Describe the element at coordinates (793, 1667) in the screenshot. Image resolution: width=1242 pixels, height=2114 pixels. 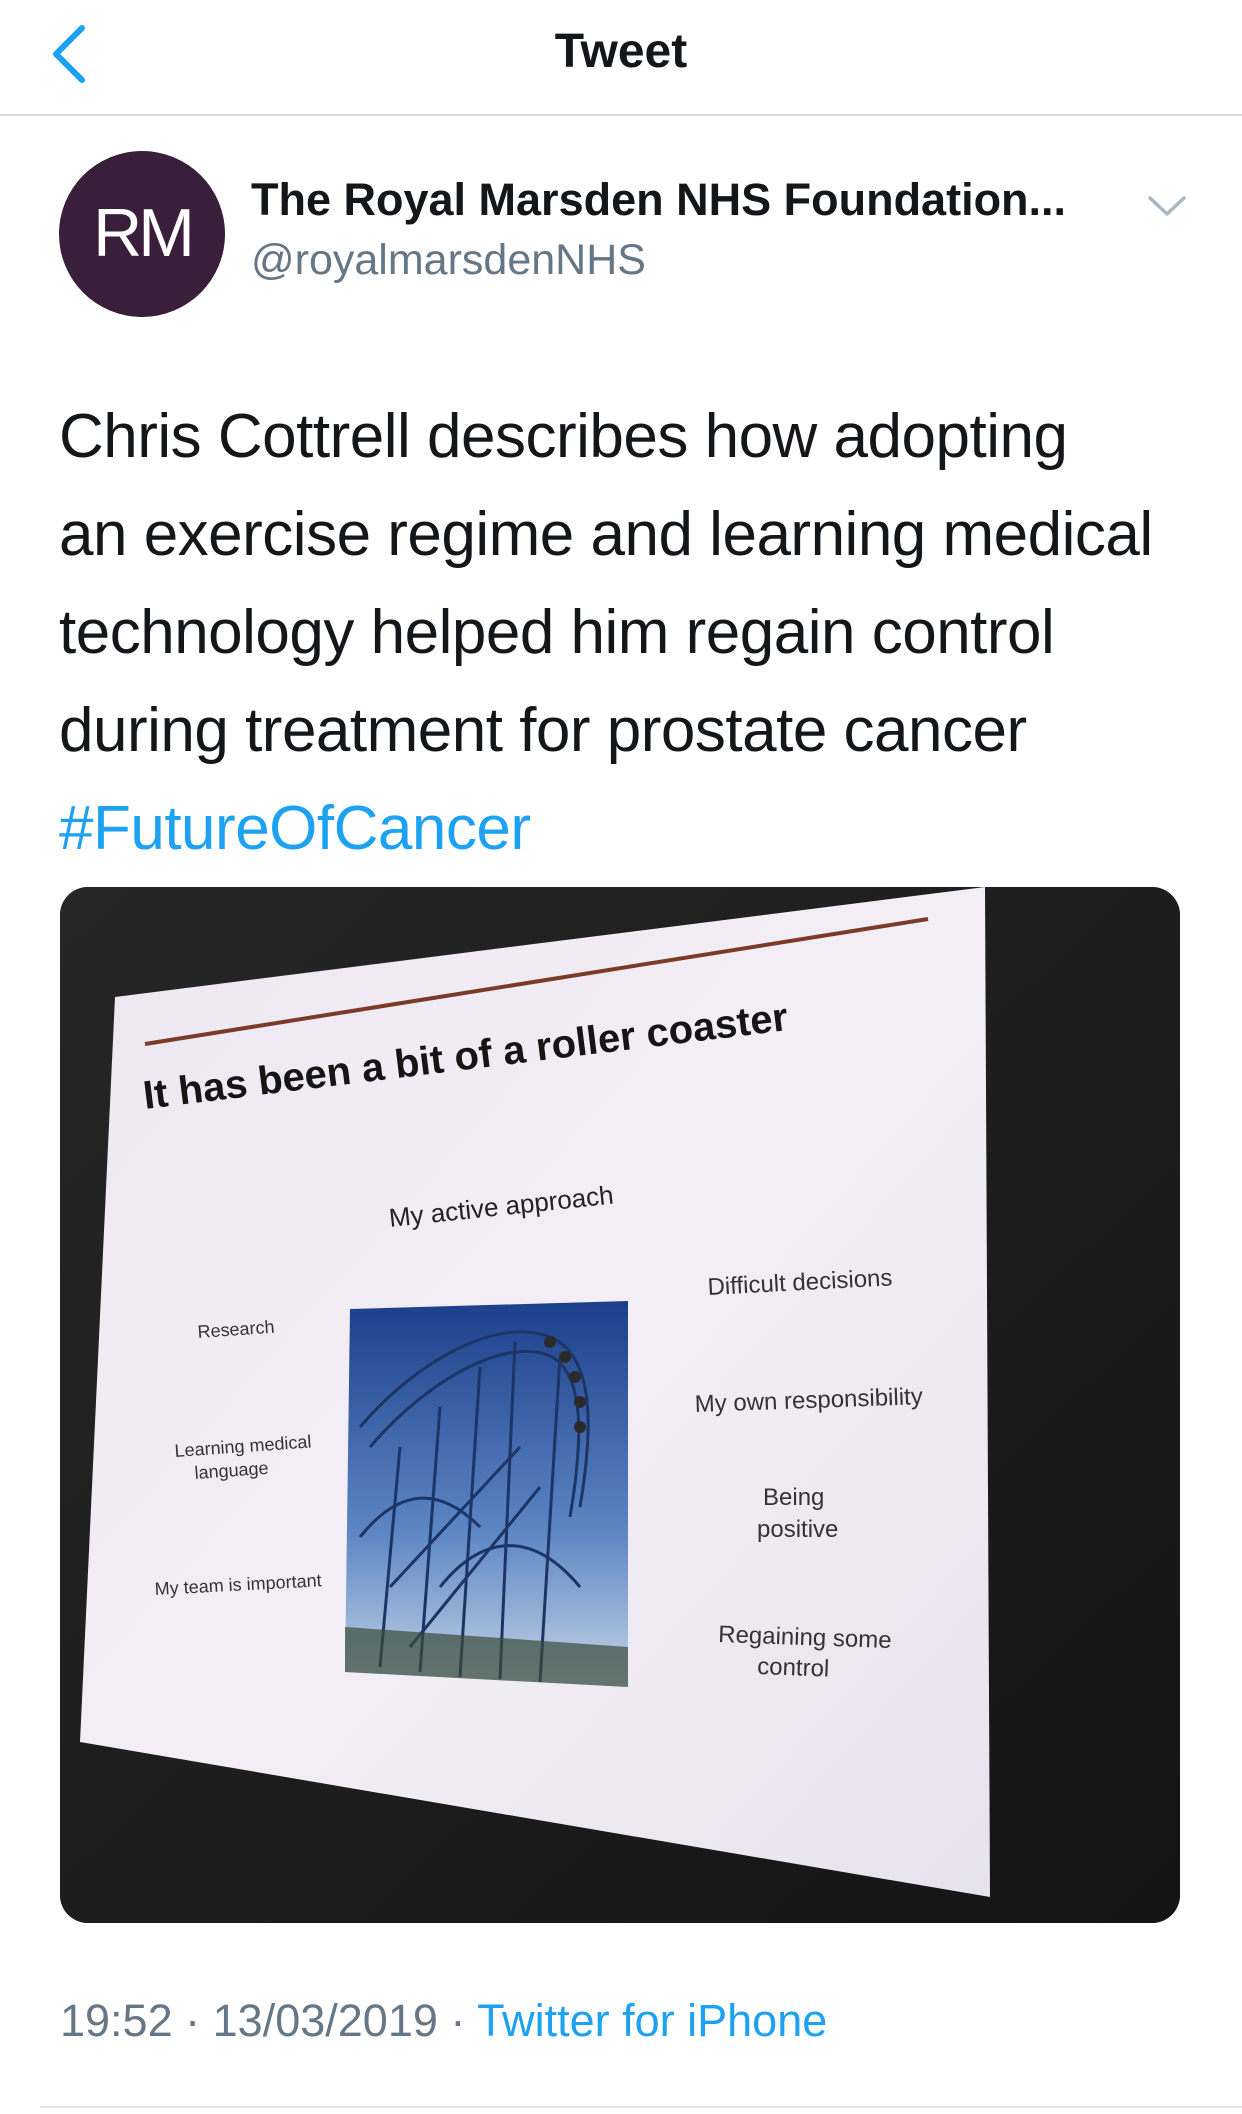
I see `slide-right-item: control` at that location.